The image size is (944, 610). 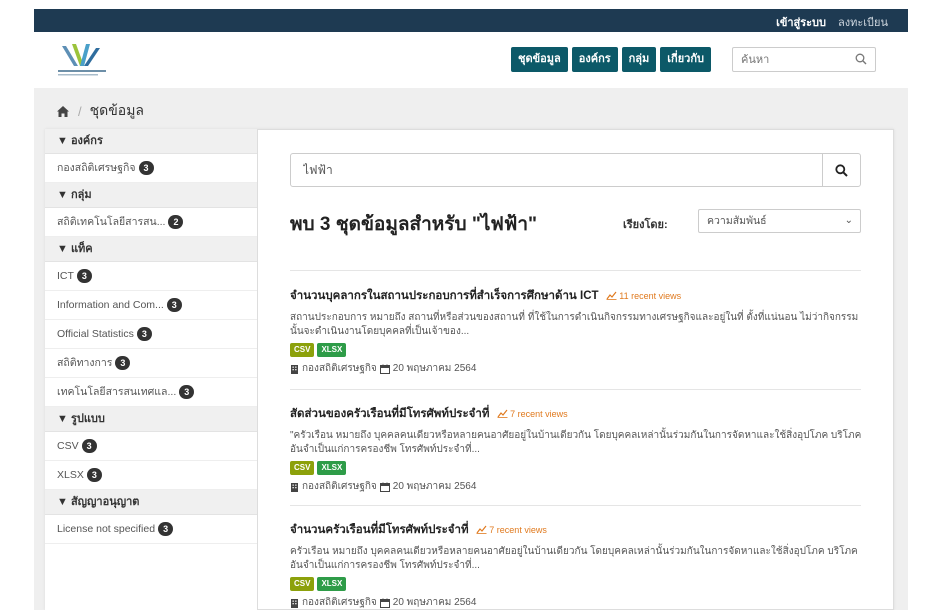 What do you see at coordinates (643, 296) in the screenshot?
I see `recent-views: 11 recent views` at bounding box center [643, 296].